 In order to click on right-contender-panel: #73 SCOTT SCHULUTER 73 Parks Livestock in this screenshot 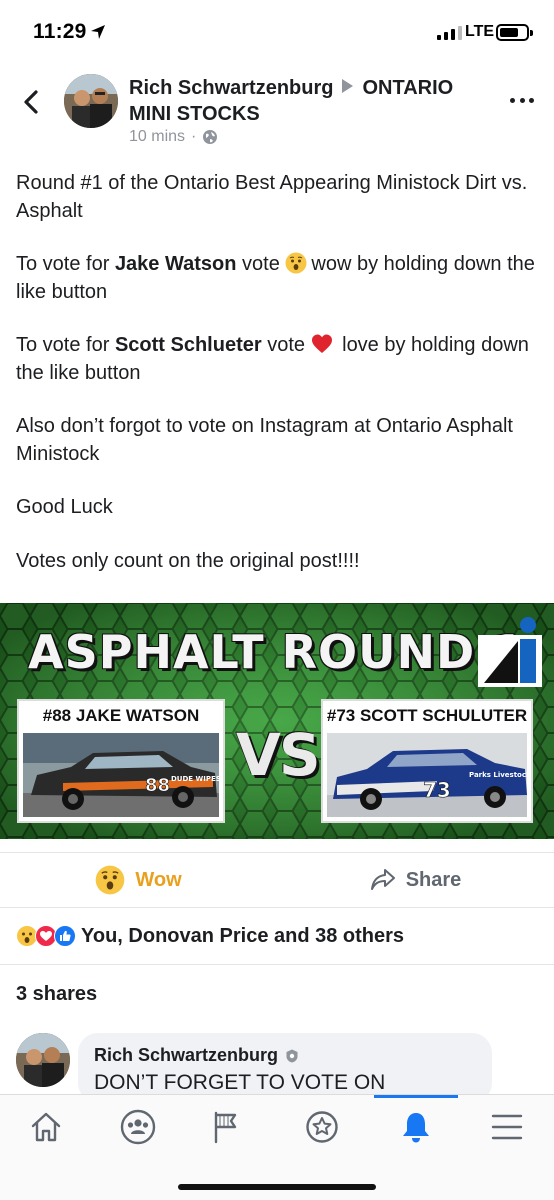, I will do `click(427, 761)`.